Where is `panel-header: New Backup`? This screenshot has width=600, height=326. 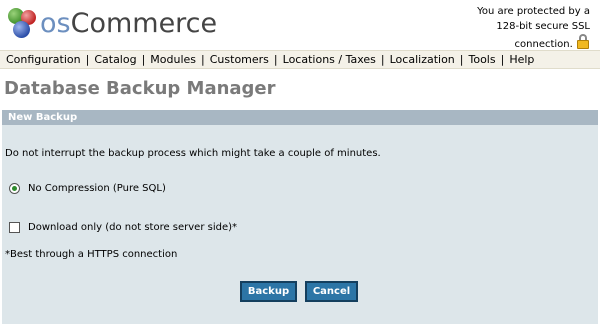
panel-header: New Backup is located at coordinates (300, 117).